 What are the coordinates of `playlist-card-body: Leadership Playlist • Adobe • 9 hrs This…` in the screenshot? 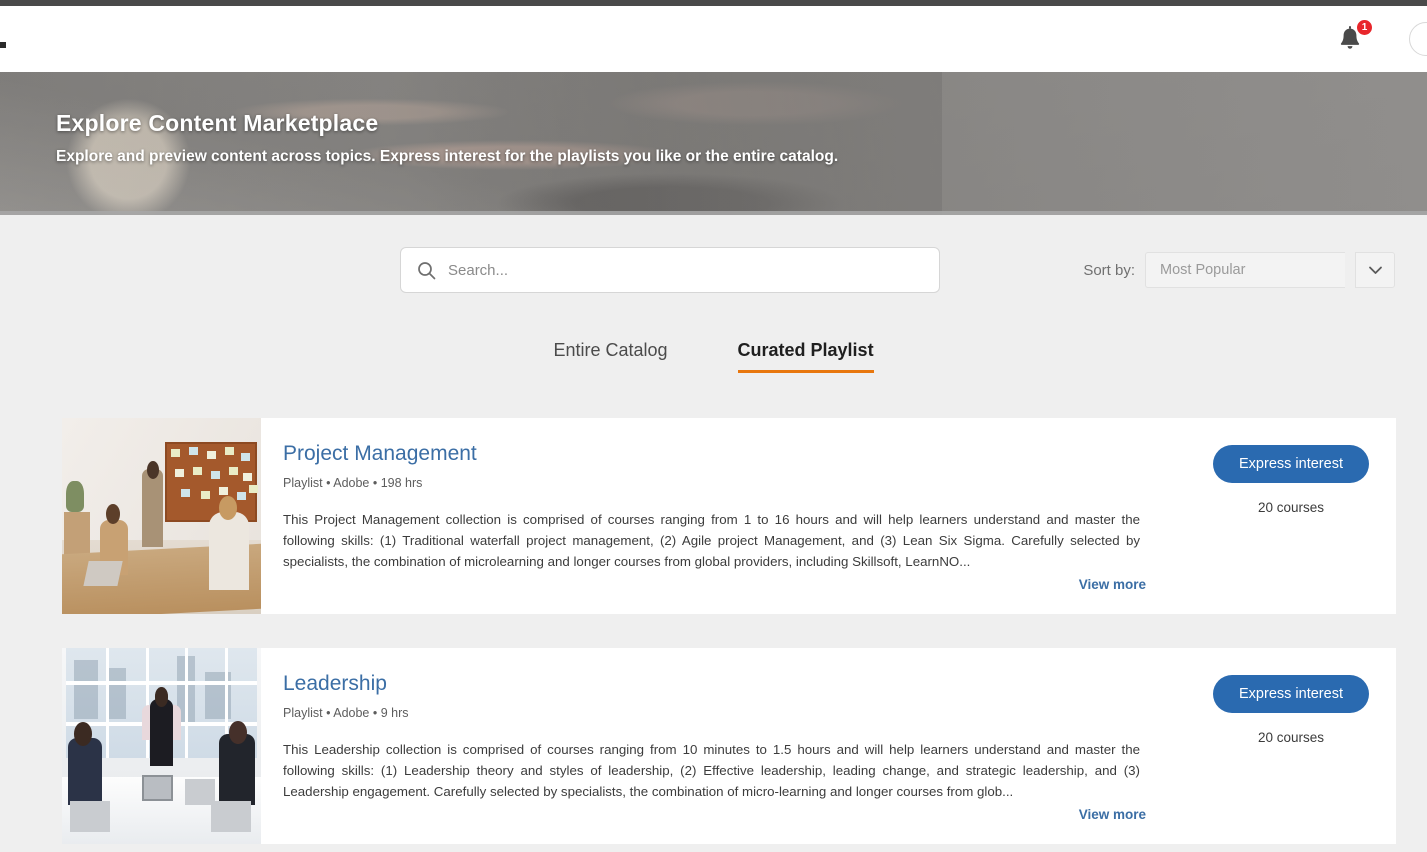 It's located at (713, 746).